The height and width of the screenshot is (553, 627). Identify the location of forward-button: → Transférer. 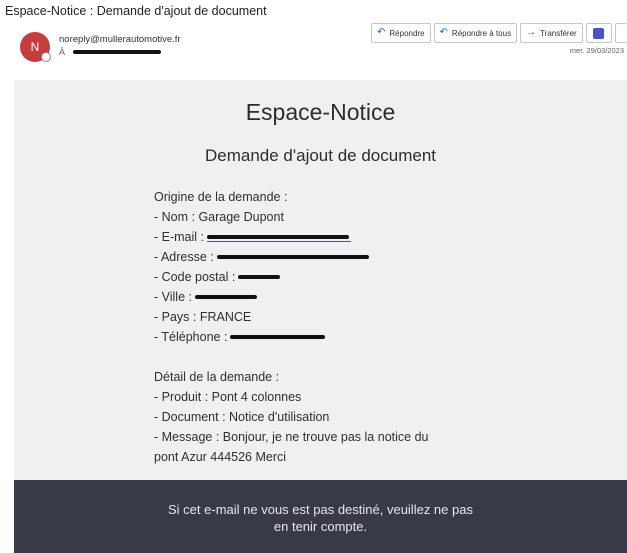
(551, 33).